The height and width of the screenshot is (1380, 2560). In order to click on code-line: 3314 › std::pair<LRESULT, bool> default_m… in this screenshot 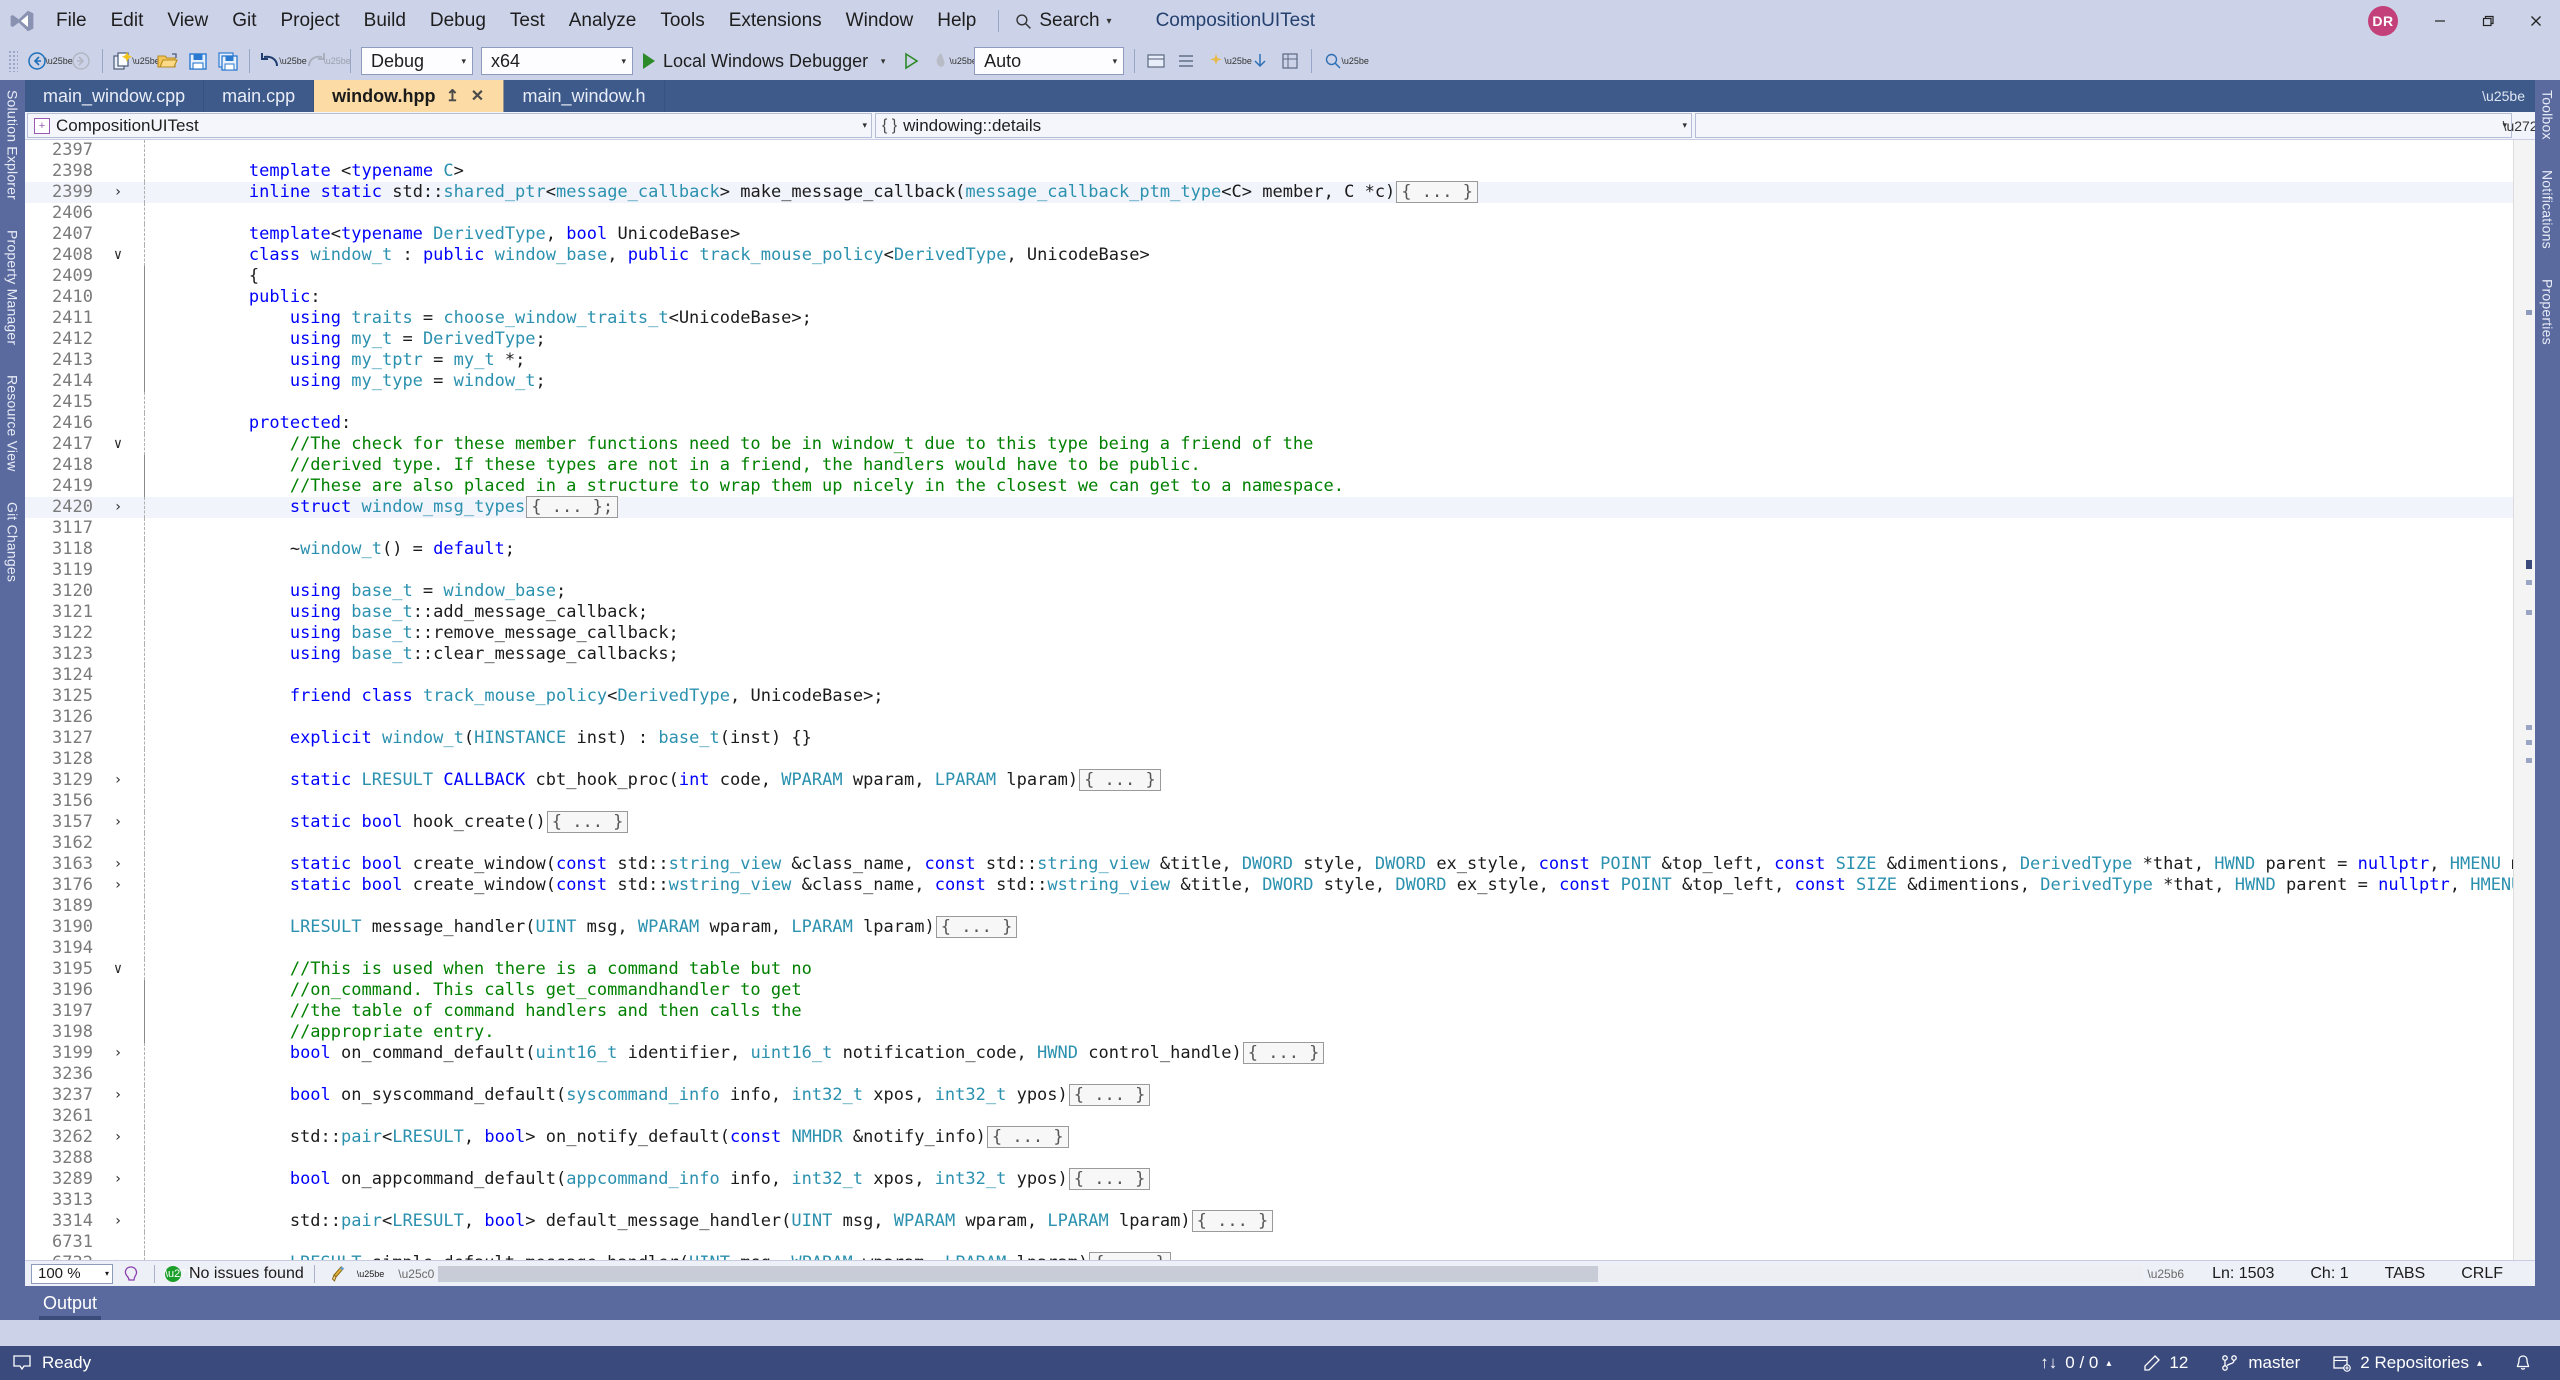, I will do `click(1269, 1221)`.